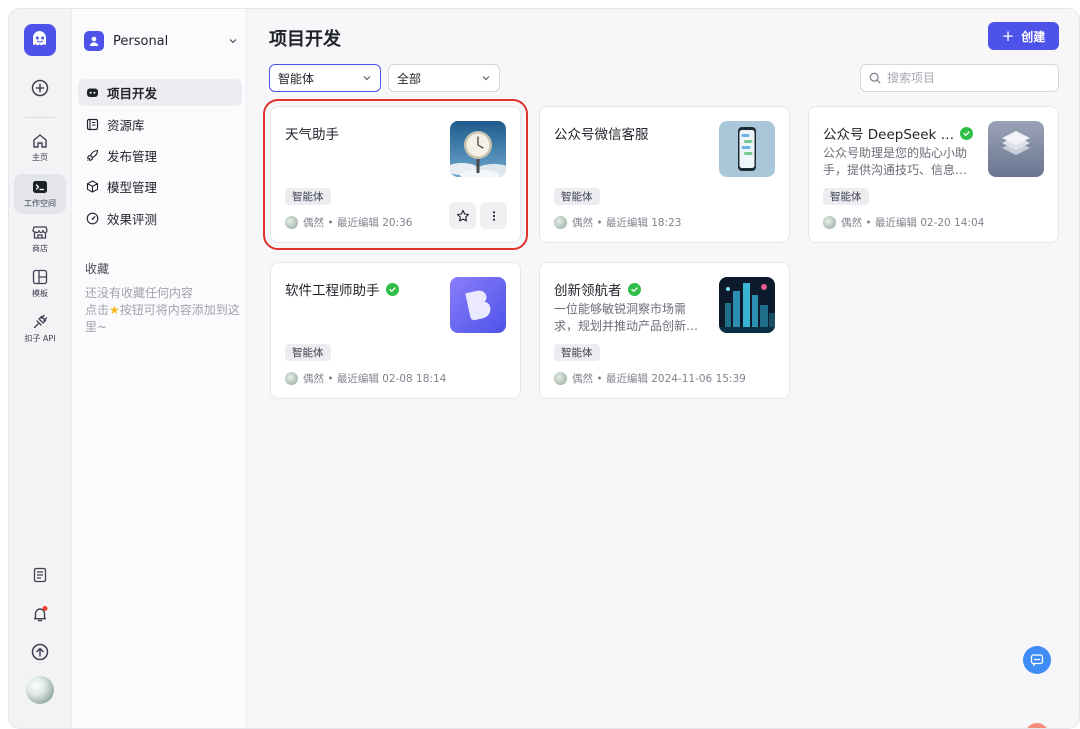 This screenshot has width=1080, height=729. I want to click on assistant-avatar, so click(1037, 725).